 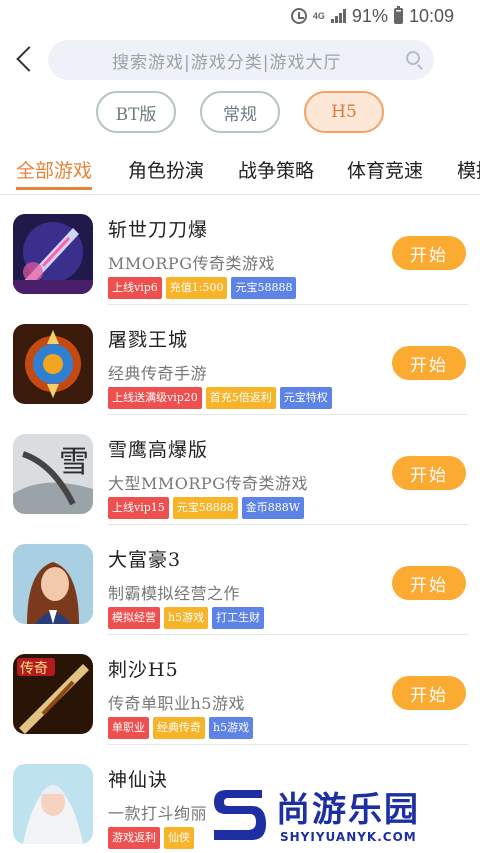 I want to click on game-title: 斩世刀刀爆, so click(x=158, y=230).